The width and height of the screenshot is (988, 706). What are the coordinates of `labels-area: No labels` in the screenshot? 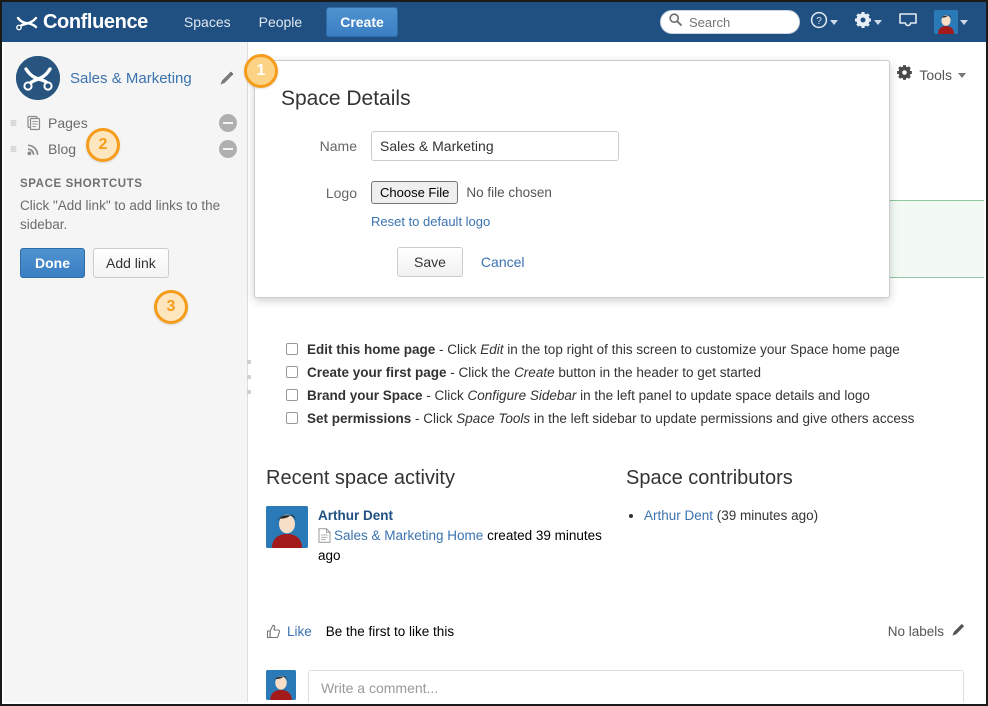 It's located at (927, 631).